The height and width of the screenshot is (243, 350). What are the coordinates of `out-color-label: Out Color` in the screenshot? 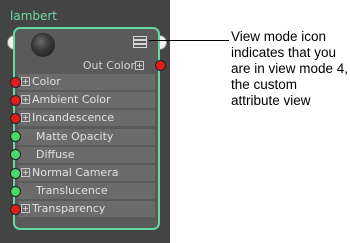 It's located at (113, 65).